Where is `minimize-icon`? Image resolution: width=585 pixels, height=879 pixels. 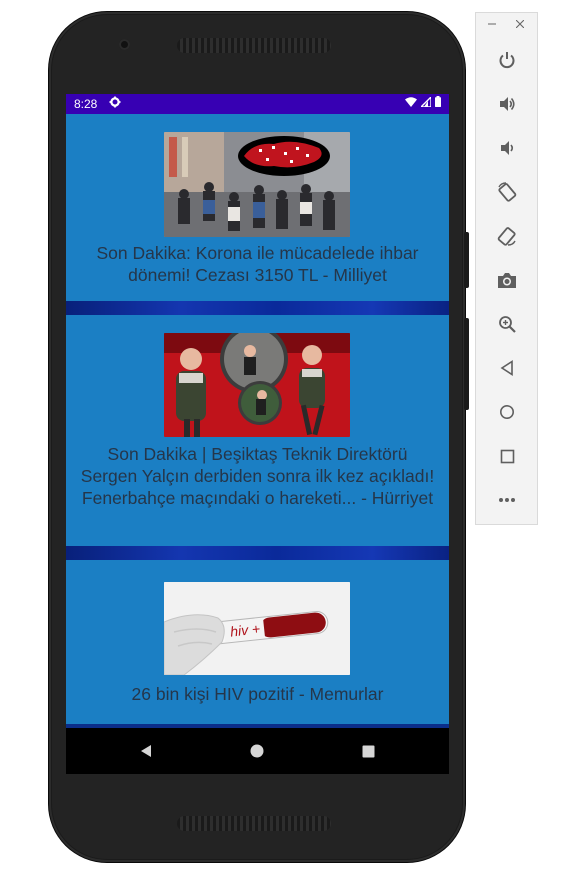
minimize-icon is located at coordinates (492, 25).